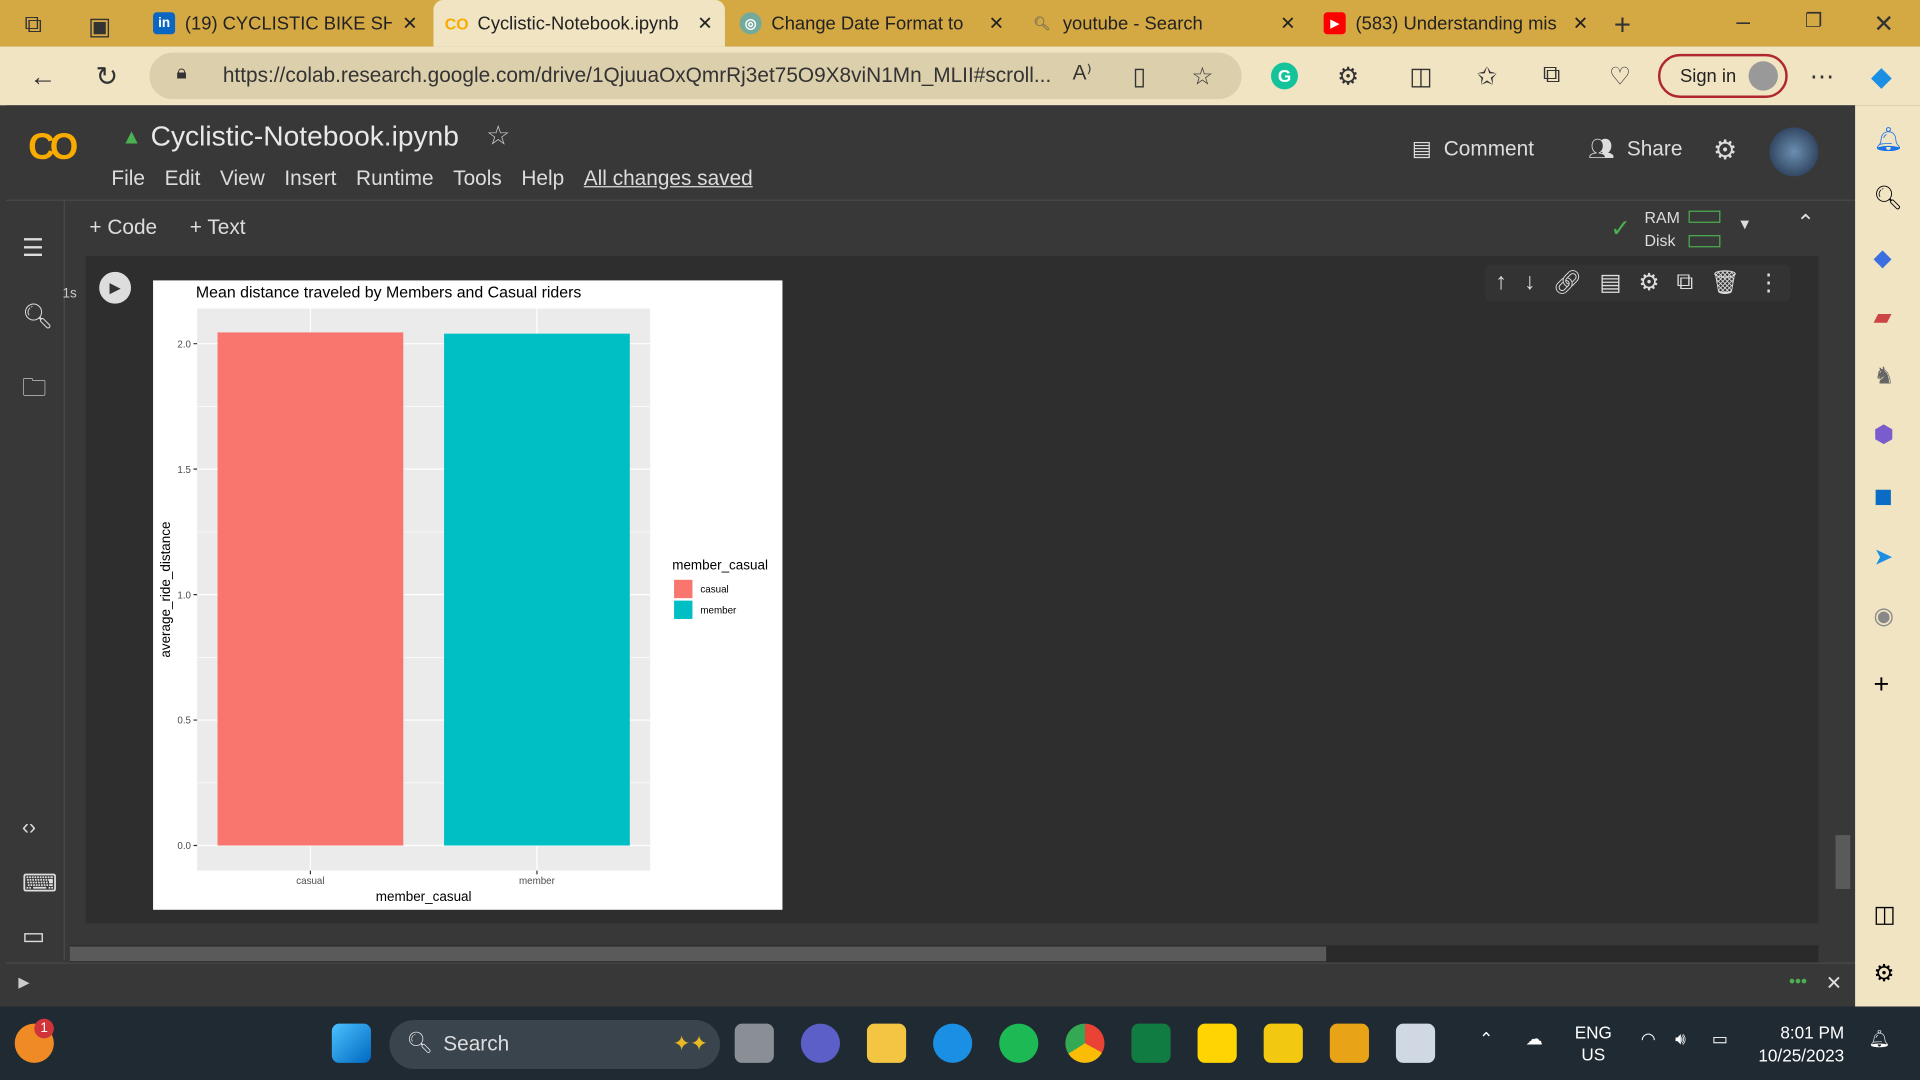  What do you see at coordinates (1882, 496) in the screenshot?
I see `outlook-icon: ◼` at bounding box center [1882, 496].